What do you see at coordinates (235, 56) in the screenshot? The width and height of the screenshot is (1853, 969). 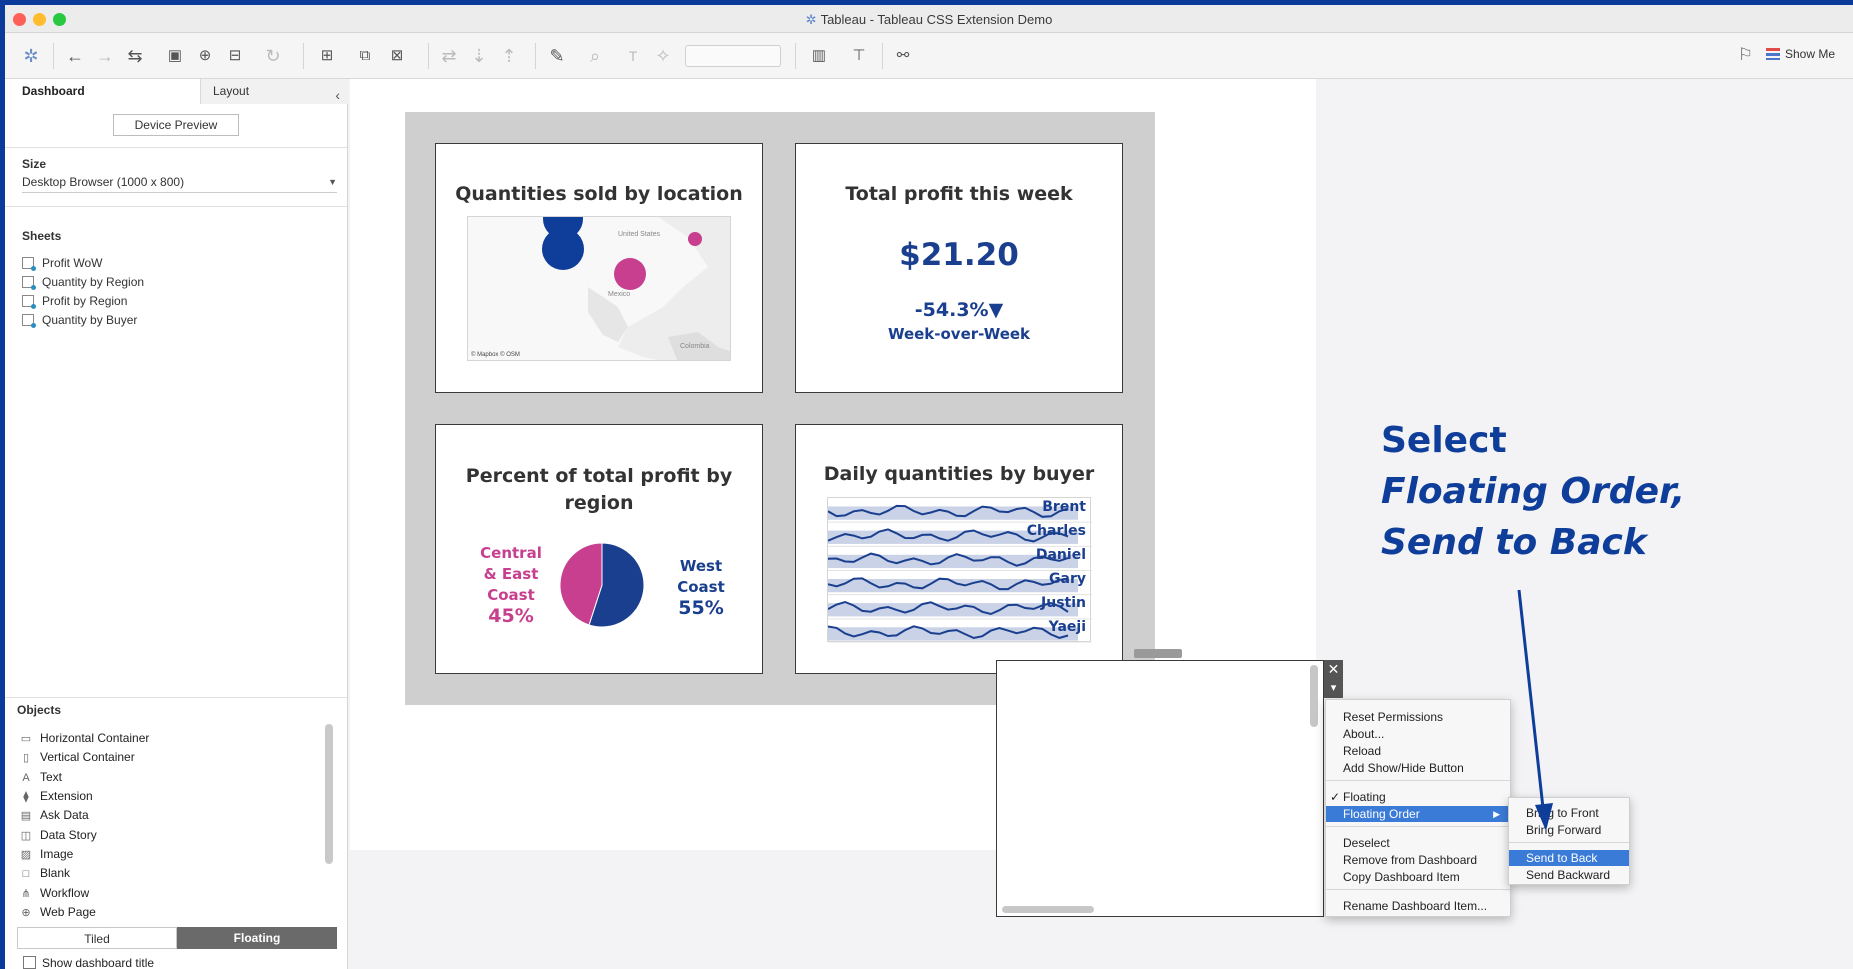 I see `pause-icon: ⊟` at bounding box center [235, 56].